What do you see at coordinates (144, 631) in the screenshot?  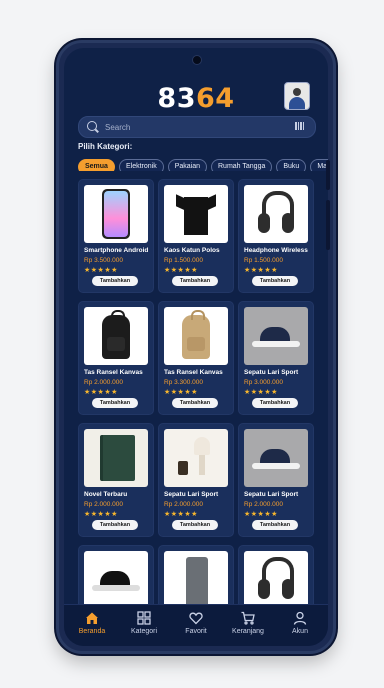 I see `nav-label: Kategori` at bounding box center [144, 631].